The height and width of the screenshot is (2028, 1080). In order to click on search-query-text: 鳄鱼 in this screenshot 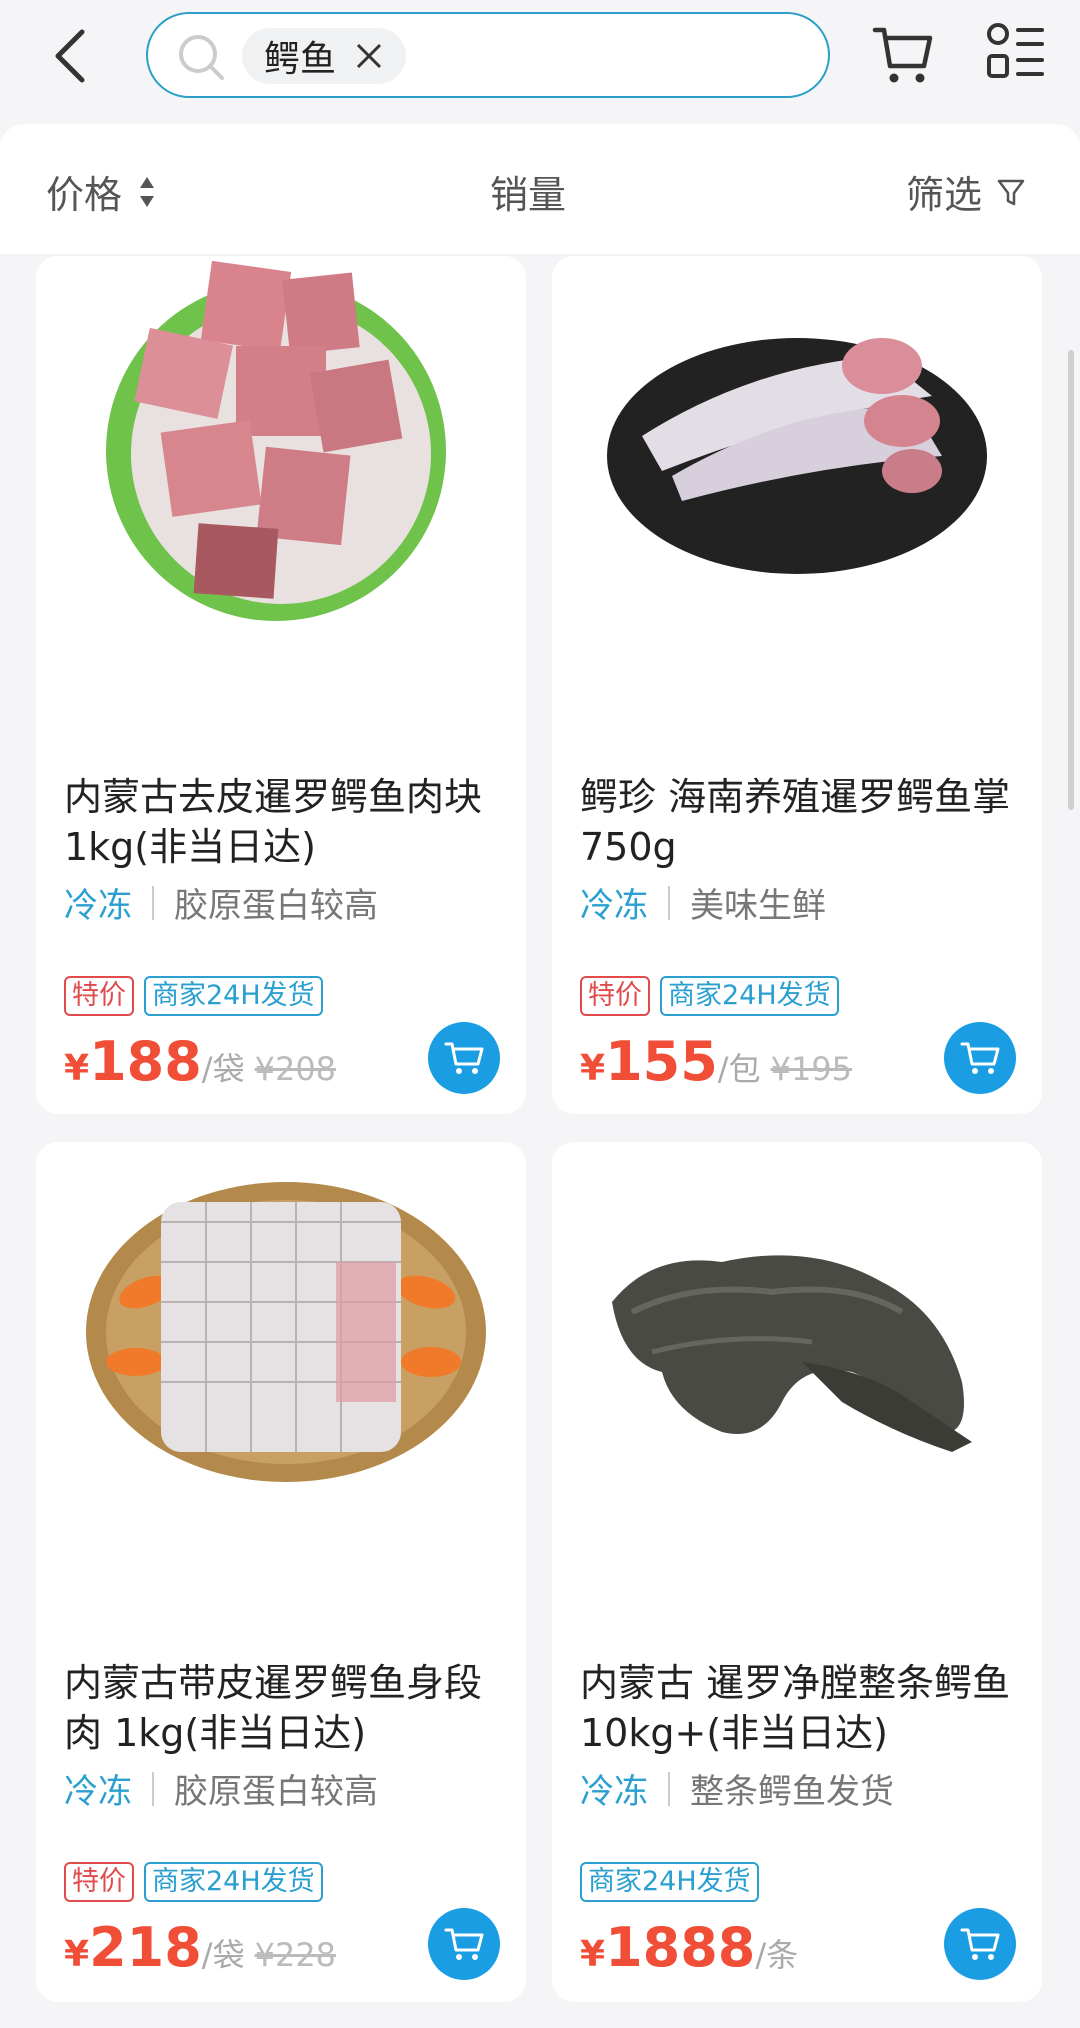, I will do `click(300, 59)`.